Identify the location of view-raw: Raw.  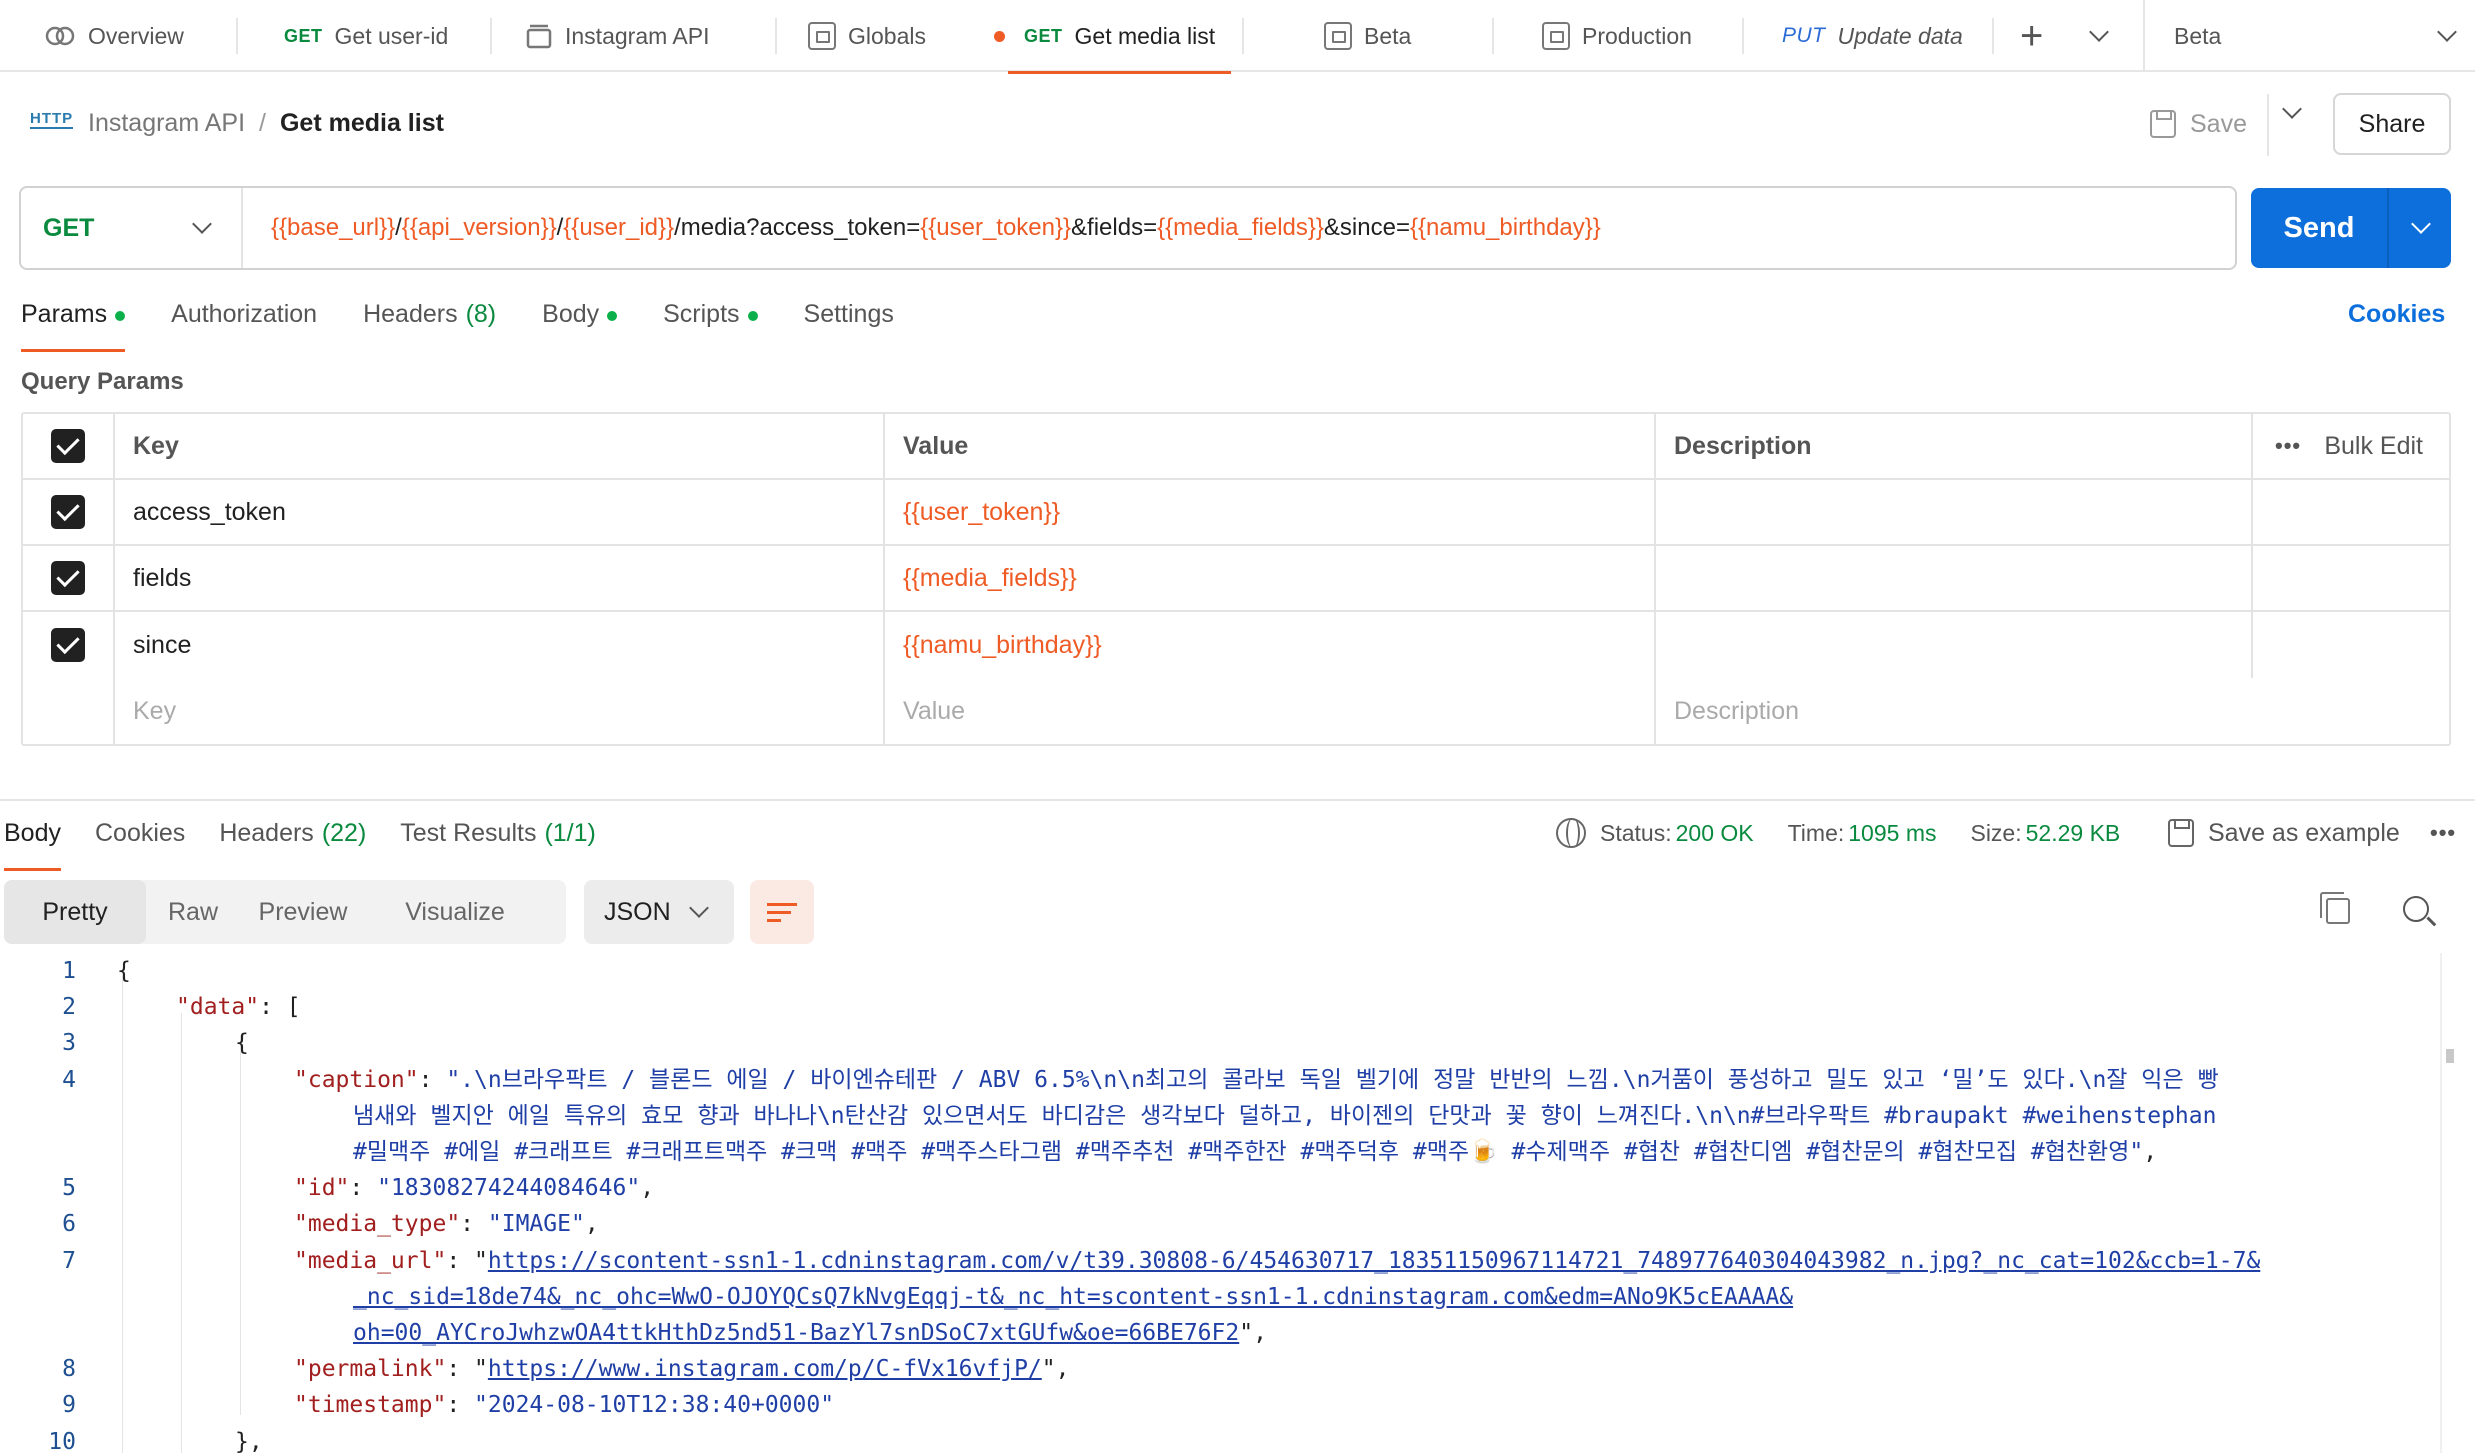
(193, 912).